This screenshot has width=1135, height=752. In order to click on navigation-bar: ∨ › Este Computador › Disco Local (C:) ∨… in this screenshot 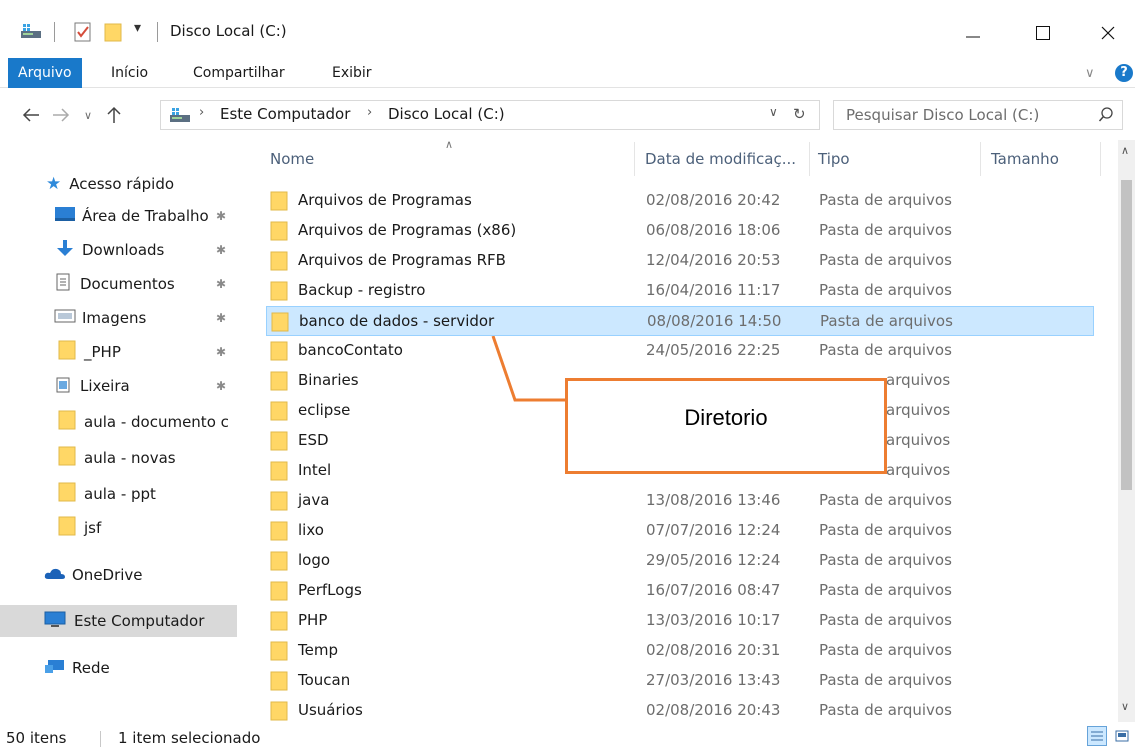, I will do `click(567, 116)`.